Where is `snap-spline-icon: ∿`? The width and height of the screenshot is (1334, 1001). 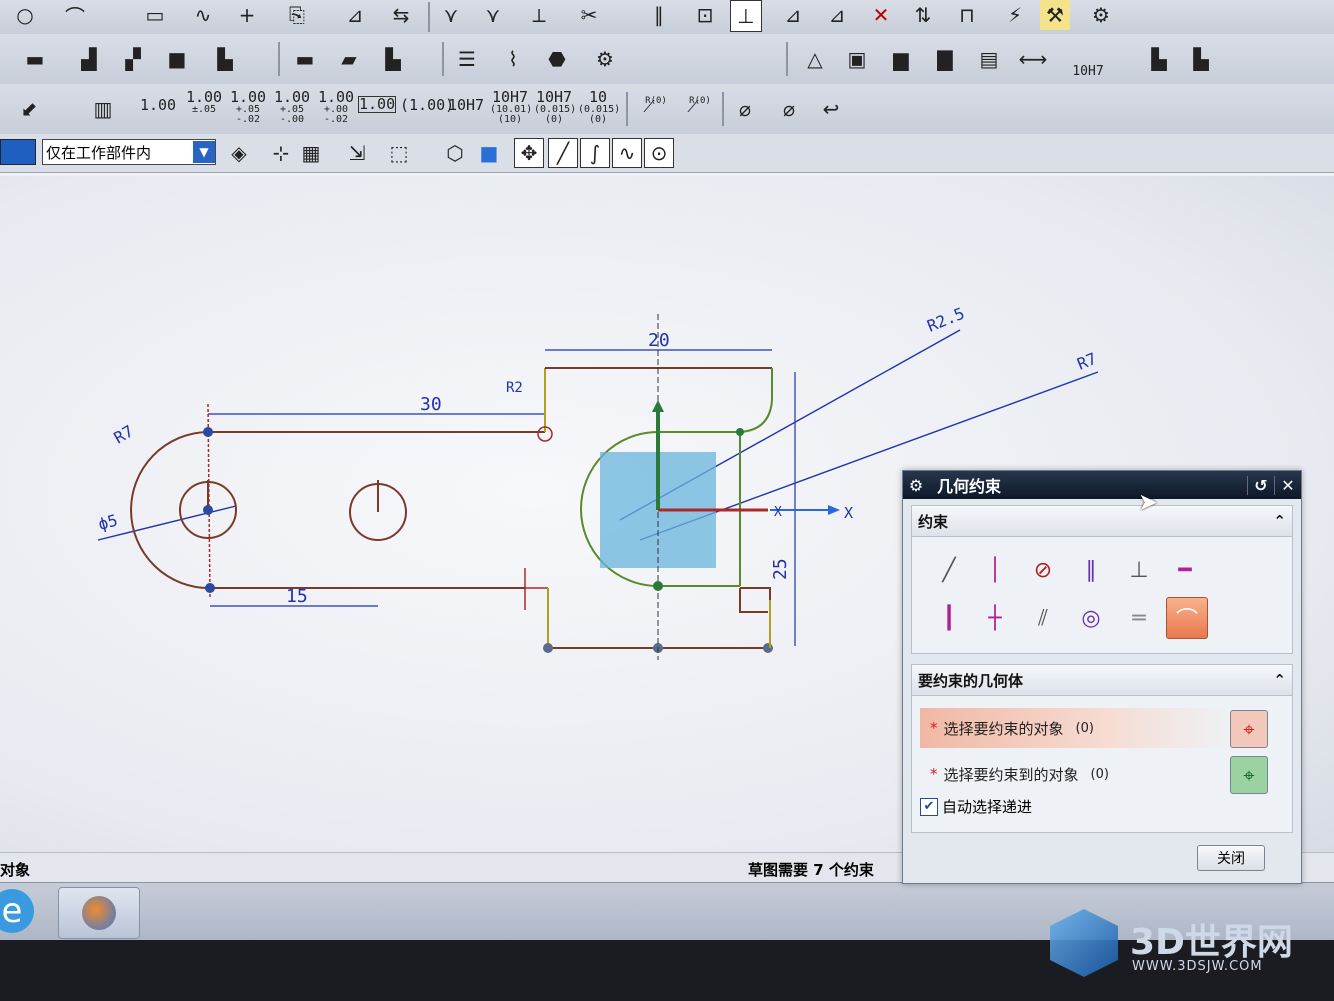 snap-spline-icon: ∿ is located at coordinates (627, 153).